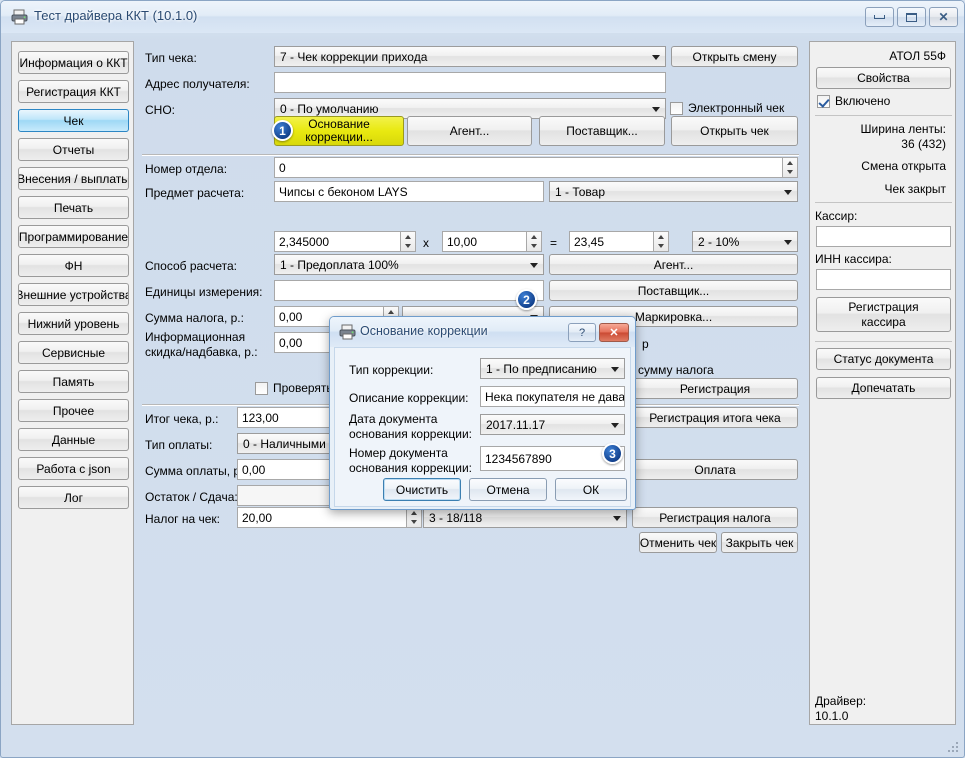 The image size is (965, 758). What do you see at coordinates (715, 388) in the screenshot?
I see `registration-button: Регистрация` at bounding box center [715, 388].